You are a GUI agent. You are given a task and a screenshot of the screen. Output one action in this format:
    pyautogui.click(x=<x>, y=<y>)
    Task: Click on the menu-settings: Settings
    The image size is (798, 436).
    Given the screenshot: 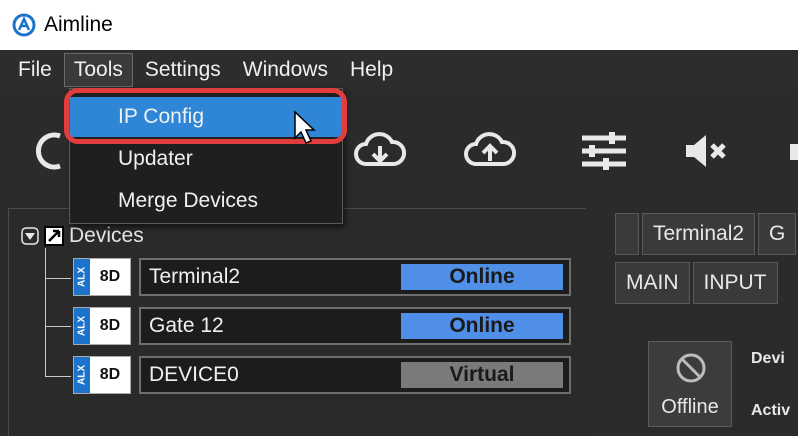 What is the action you would take?
    pyautogui.click(x=183, y=70)
    